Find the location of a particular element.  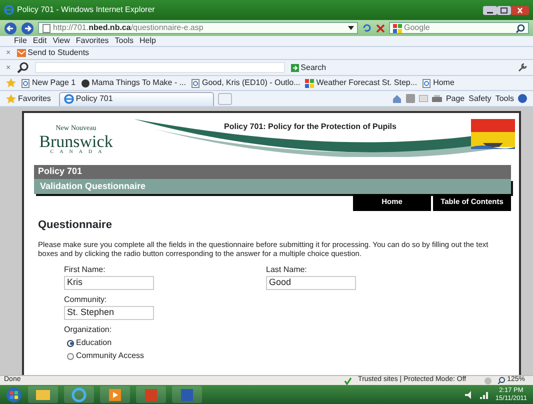

forward-icon is located at coordinates (27, 28).